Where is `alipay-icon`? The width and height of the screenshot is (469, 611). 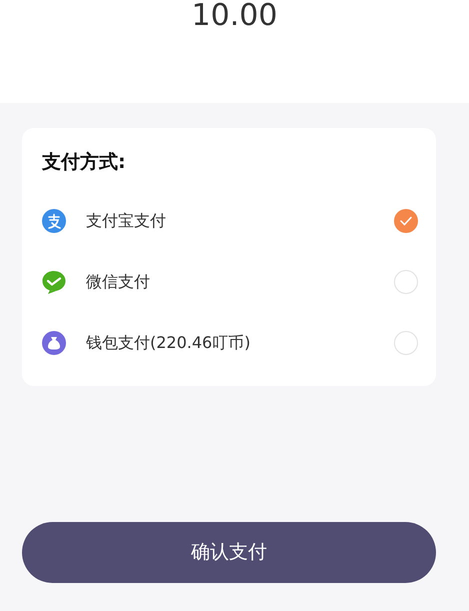 alipay-icon is located at coordinates (54, 221).